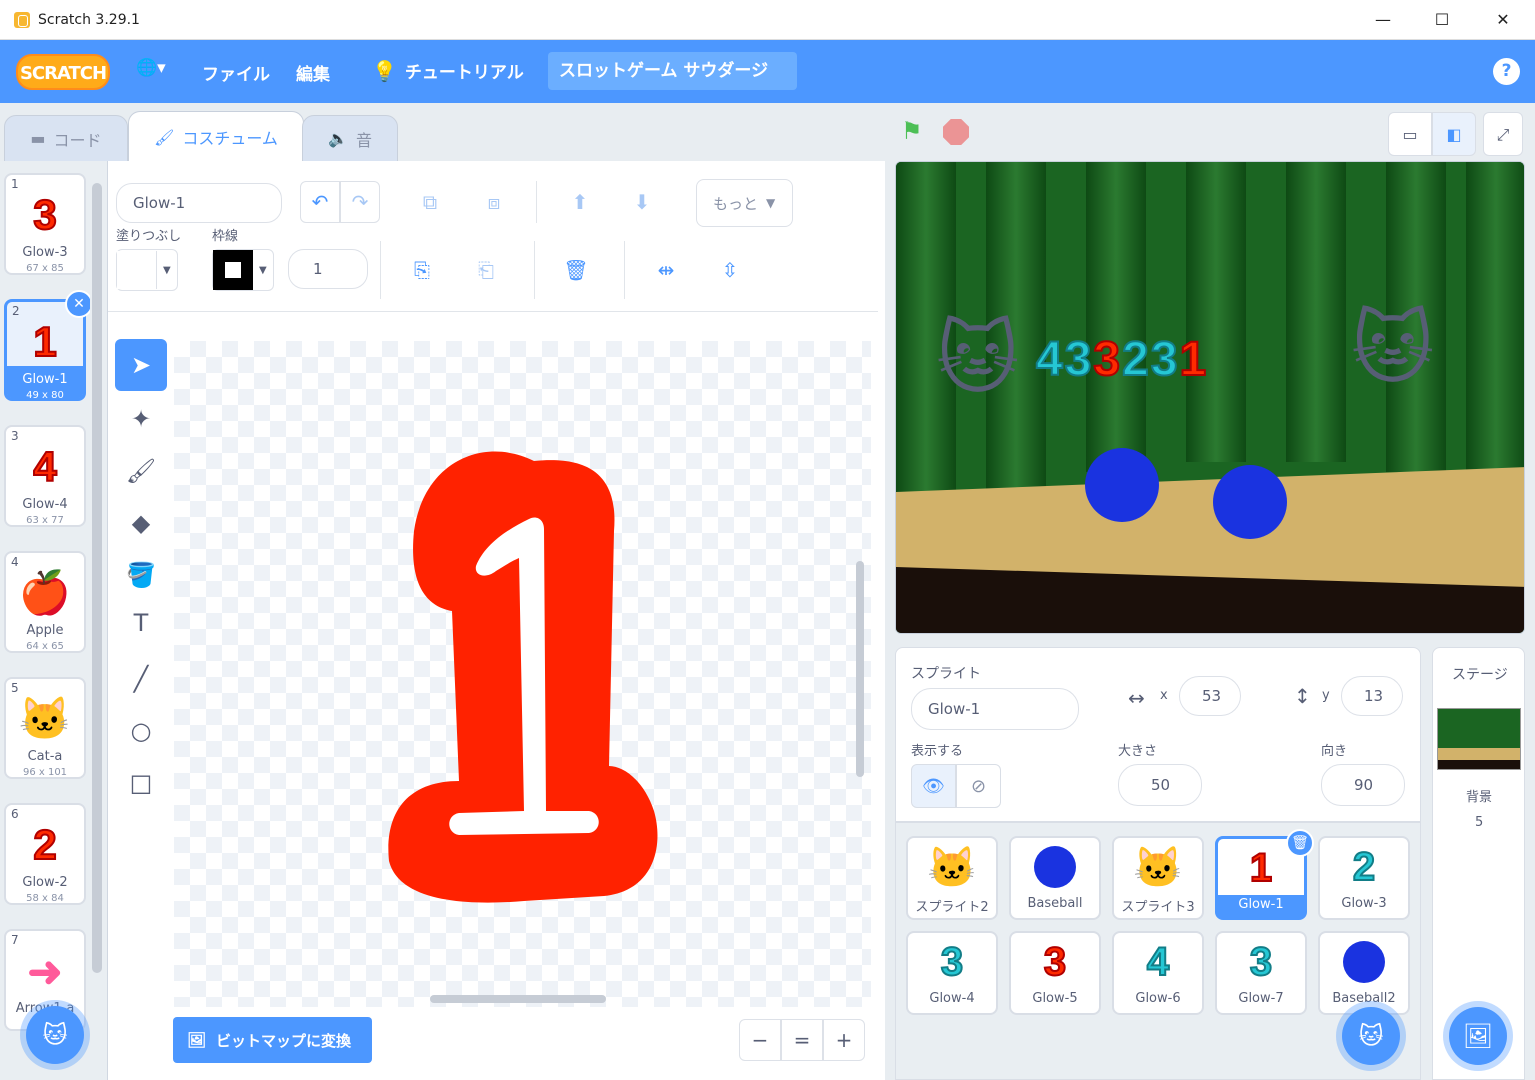  I want to click on cat-sprite-right: 🐱, so click(1392, 348).